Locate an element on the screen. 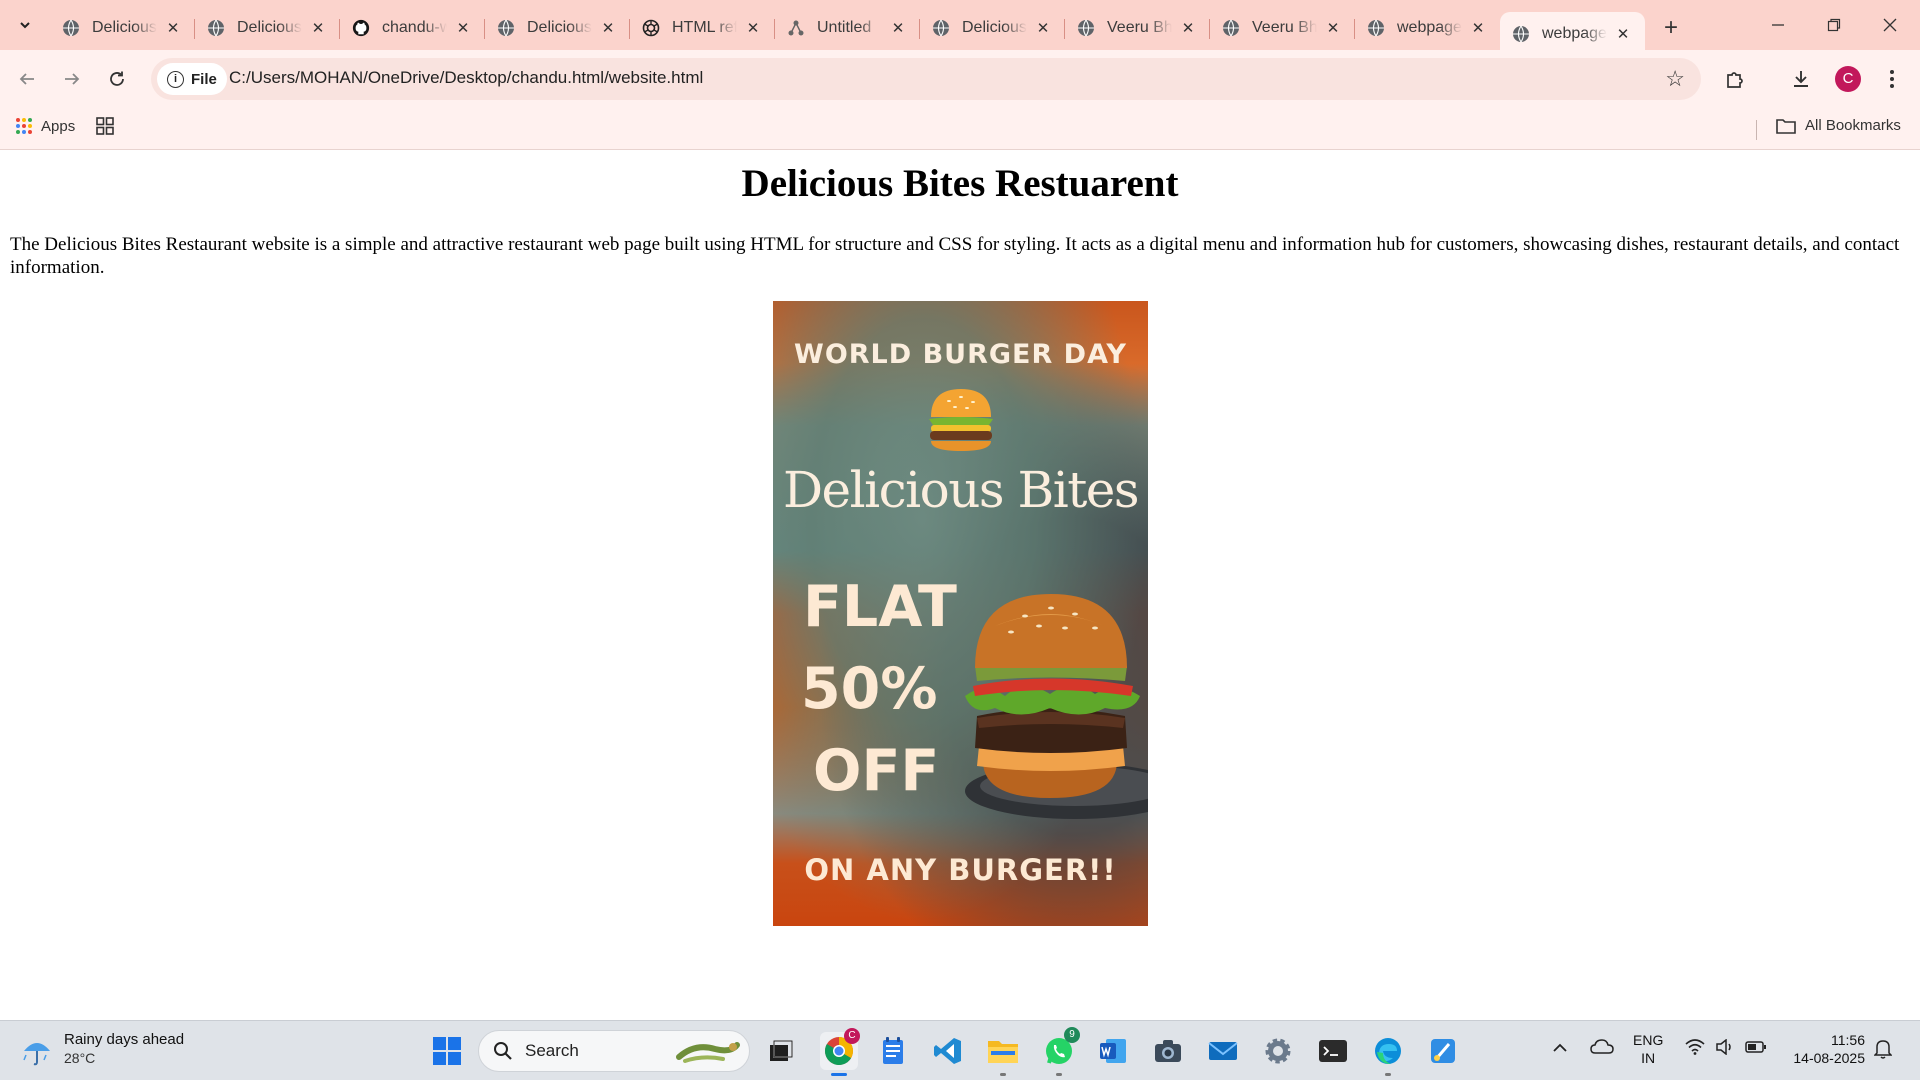 This screenshot has height=1080, width=1920. paint-icon is located at coordinates (1443, 1051).